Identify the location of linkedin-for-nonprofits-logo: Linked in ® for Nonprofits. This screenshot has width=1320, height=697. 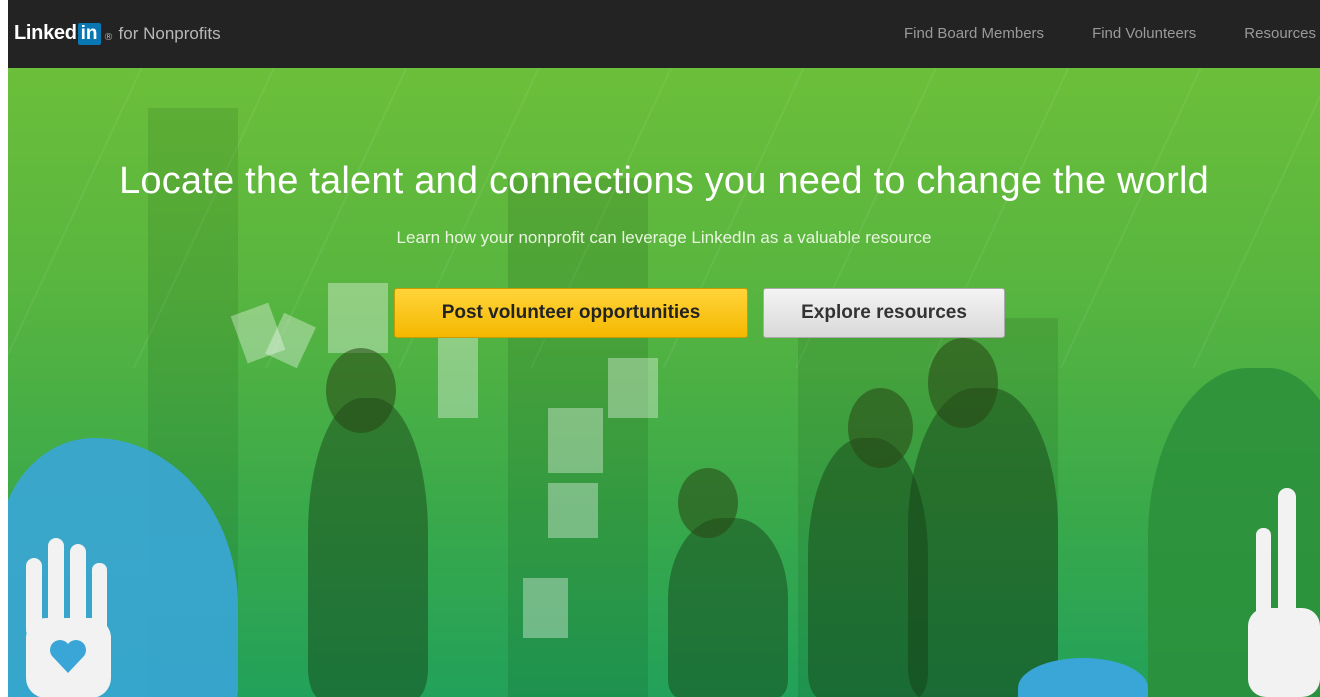
(117, 33).